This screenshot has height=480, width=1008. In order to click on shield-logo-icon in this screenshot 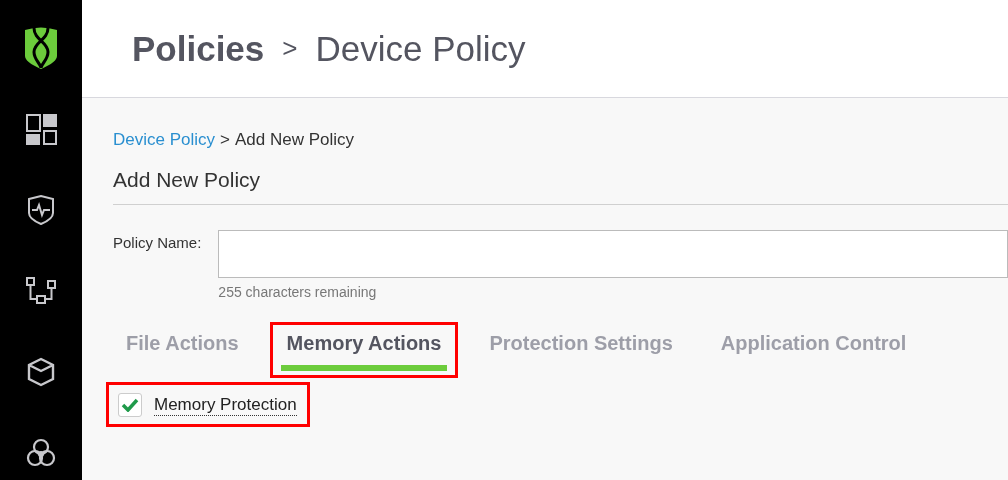, I will do `click(41, 48)`.